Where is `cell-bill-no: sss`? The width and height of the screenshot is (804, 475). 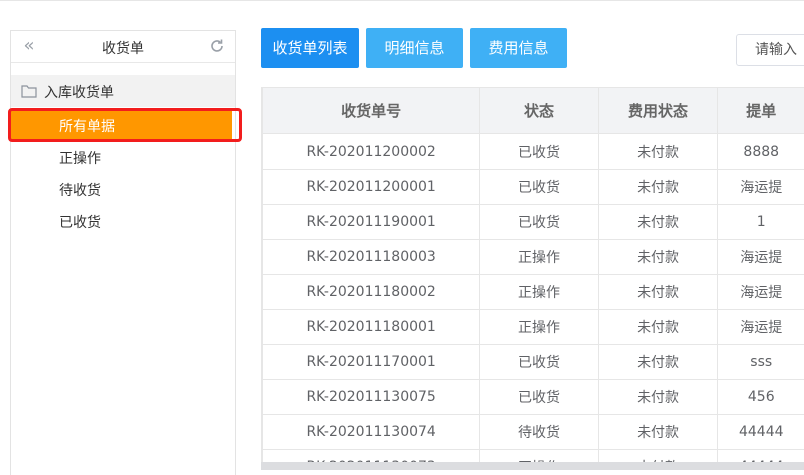
cell-bill-no: sss is located at coordinates (761, 362).